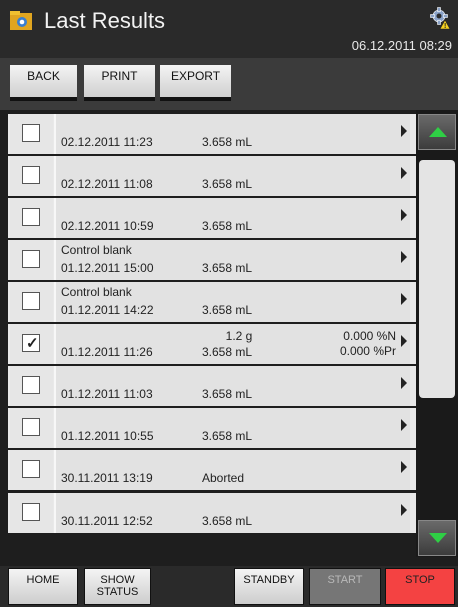 This screenshot has width=458, height=607. I want to click on result-datetime: 30.11.2011 12:52, so click(107, 521).